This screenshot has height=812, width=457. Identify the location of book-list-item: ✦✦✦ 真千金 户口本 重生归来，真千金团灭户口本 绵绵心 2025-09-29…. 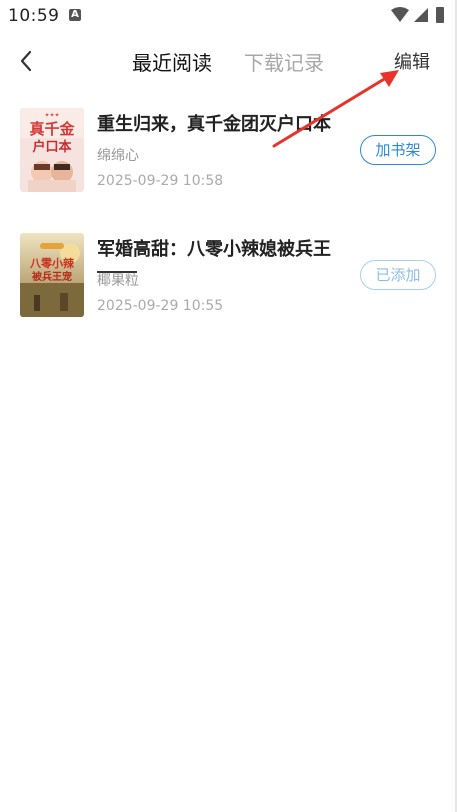
(228, 158).